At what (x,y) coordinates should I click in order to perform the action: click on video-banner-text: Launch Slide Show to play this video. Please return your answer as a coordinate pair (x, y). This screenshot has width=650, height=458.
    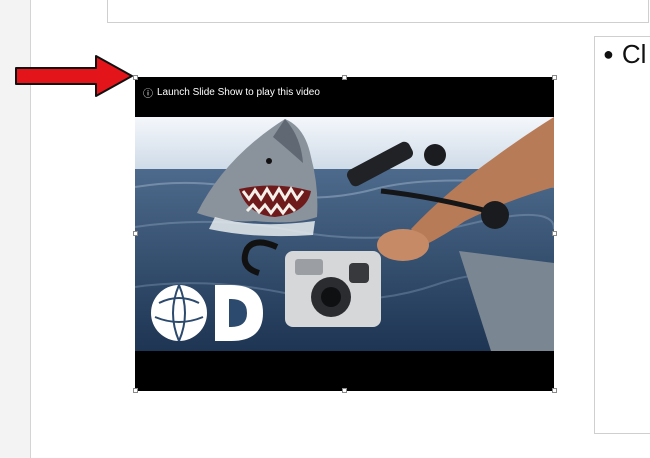
    Looking at the image, I should click on (238, 92).